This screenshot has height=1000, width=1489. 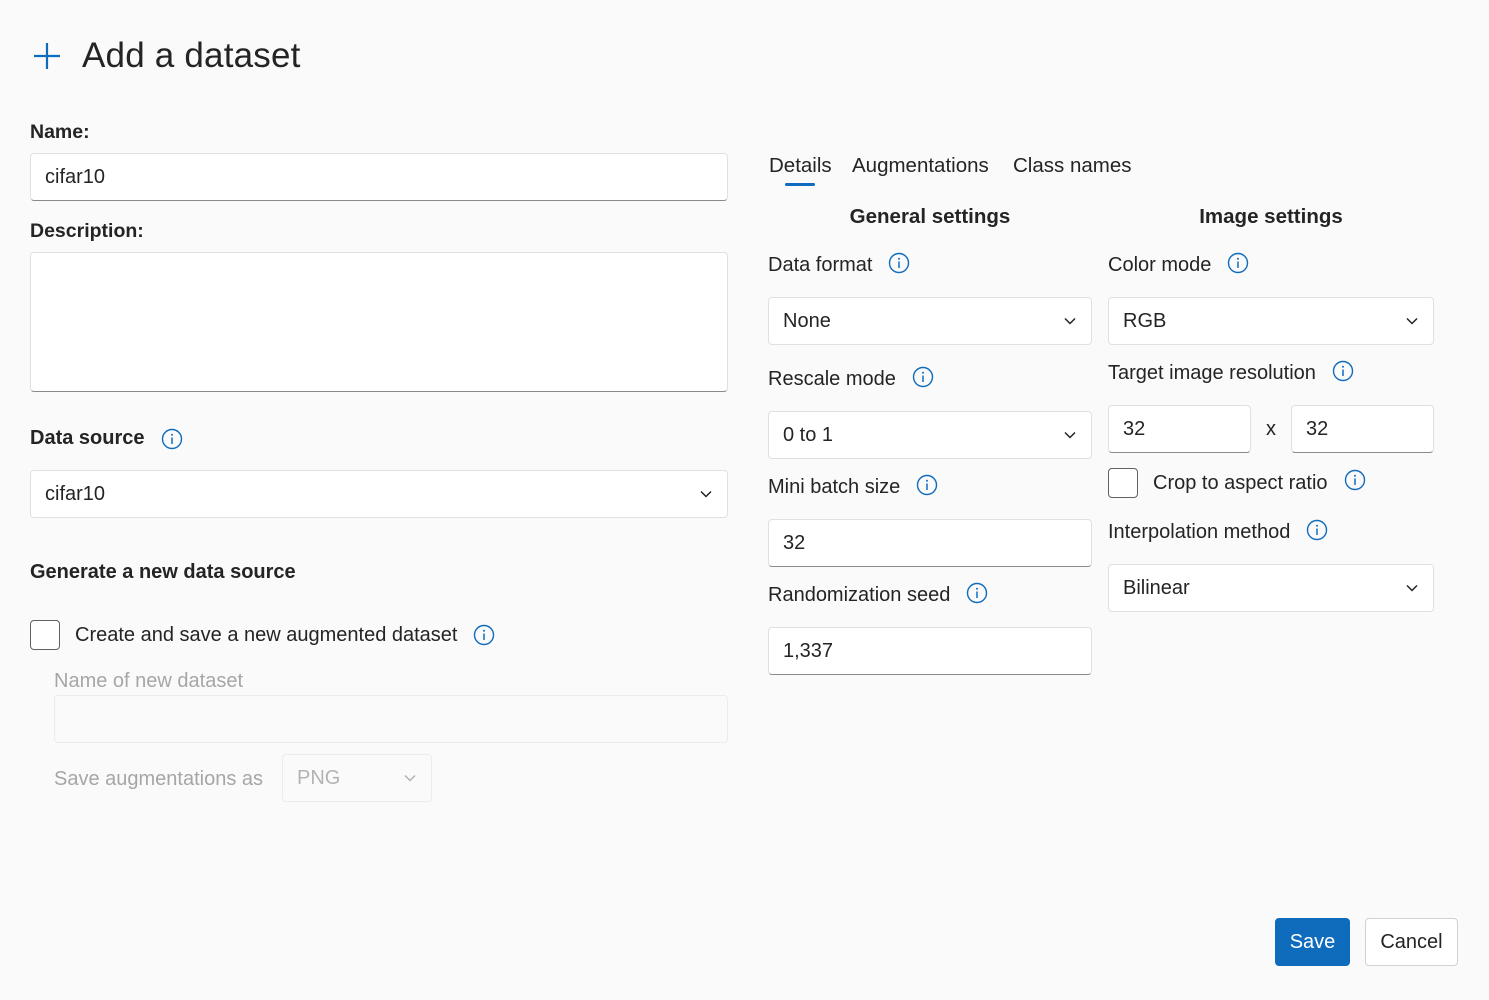 I want to click on interp-label-row: Interpolation method, so click(x=1218, y=531).